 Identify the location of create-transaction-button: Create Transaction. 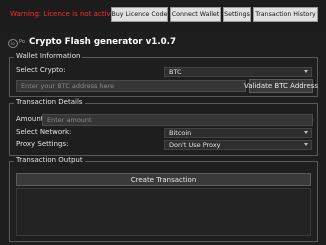
(163, 179).